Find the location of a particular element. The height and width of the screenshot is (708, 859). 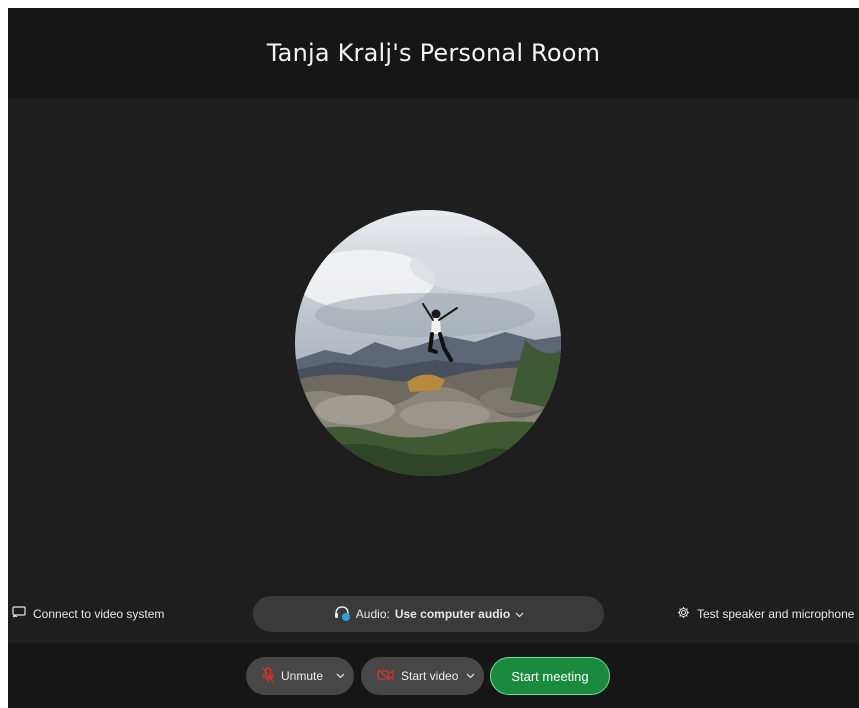

avatar-photo is located at coordinates (428, 343).